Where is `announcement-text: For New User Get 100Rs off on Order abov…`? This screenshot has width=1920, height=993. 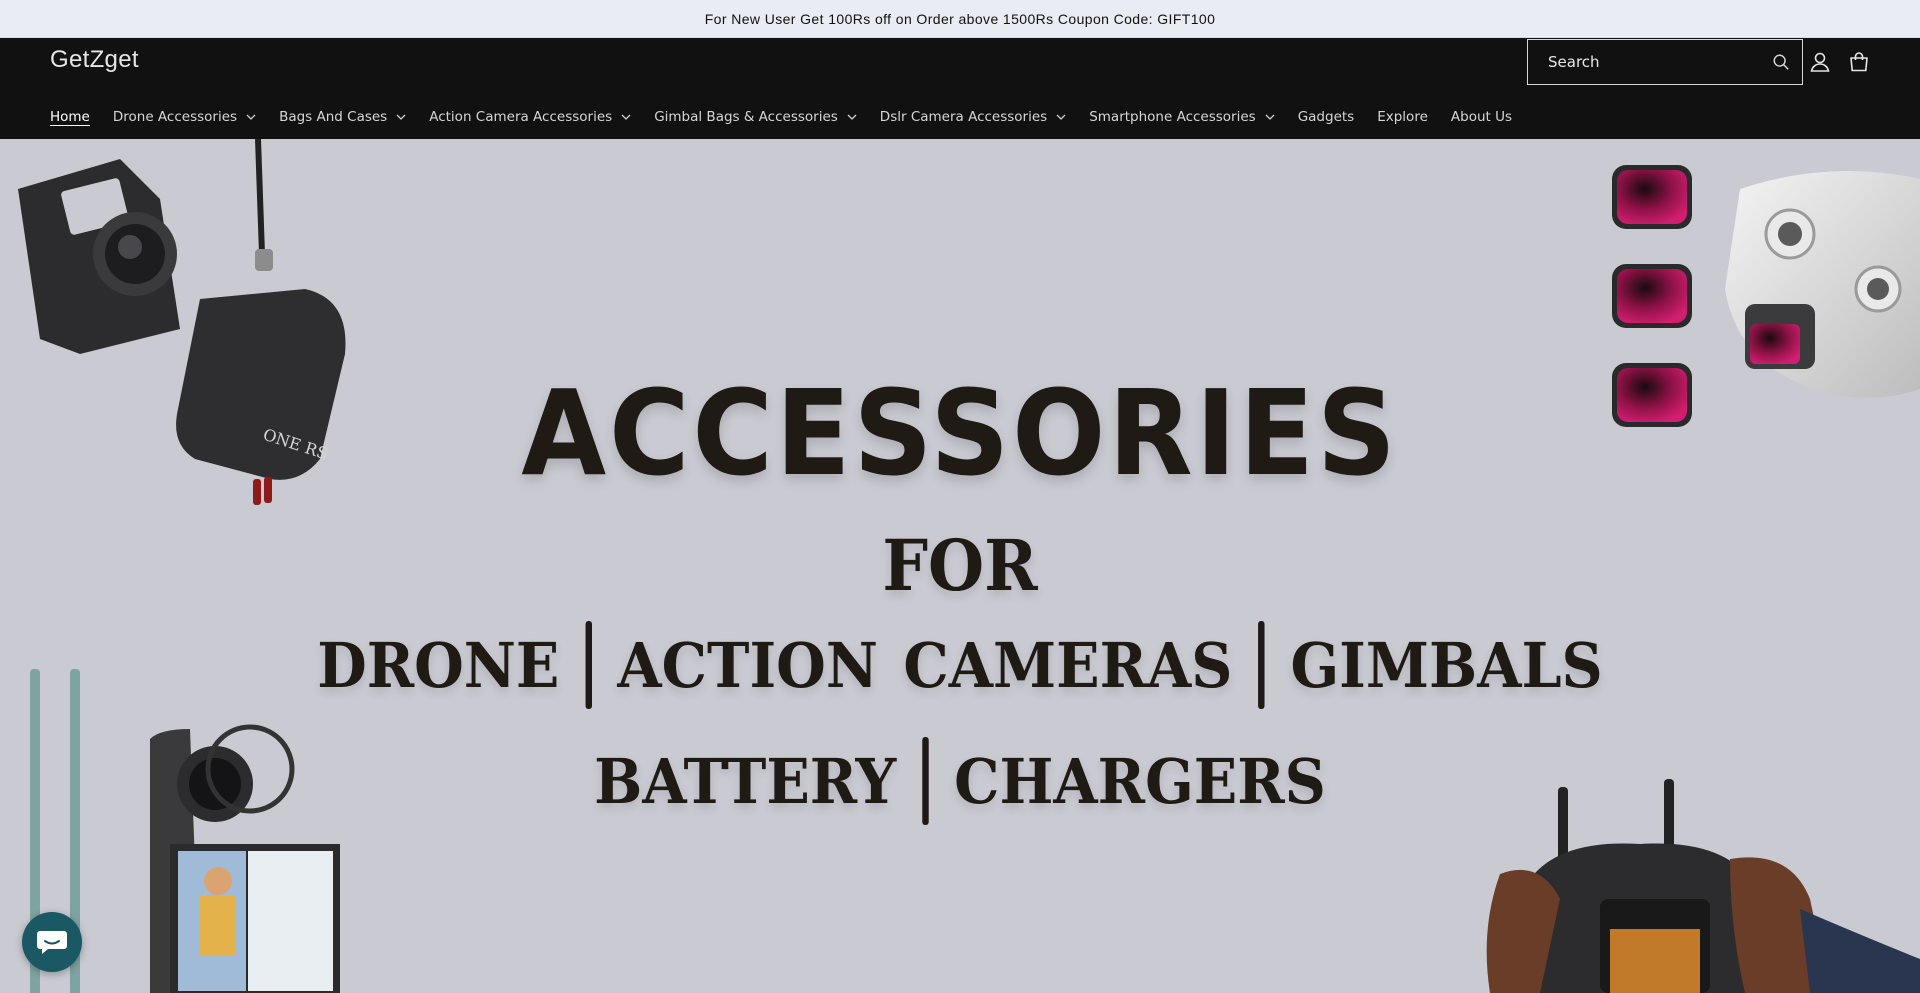
announcement-text: For New User Get 100Rs off on Order abov… is located at coordinates (960, 18).